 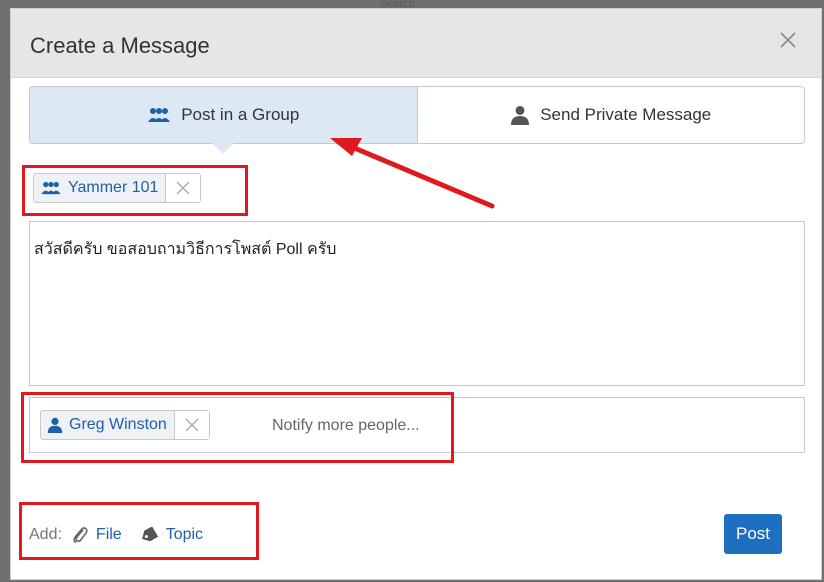 I want to click on paperclip-icon, so click(x=80, y=535).